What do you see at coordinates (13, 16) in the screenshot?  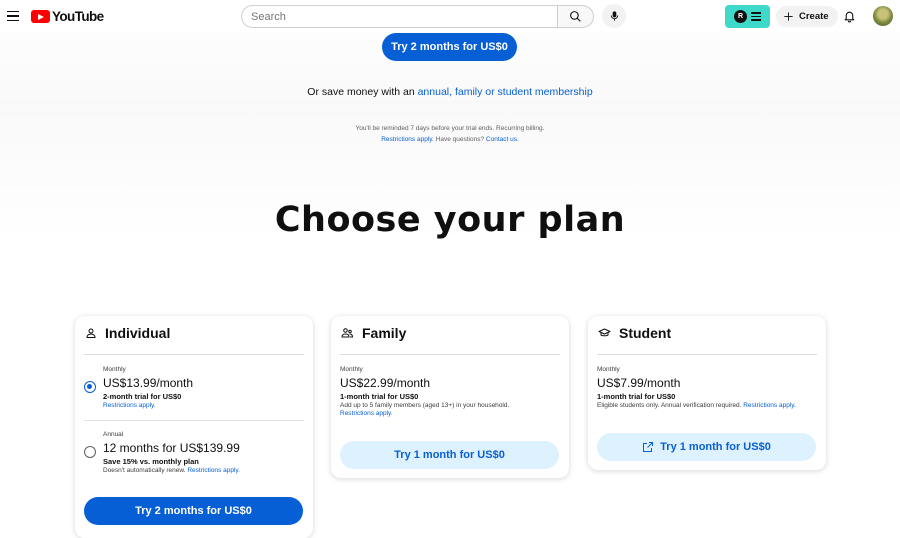 I see `menu-icon` at bounding box center [13, 16].